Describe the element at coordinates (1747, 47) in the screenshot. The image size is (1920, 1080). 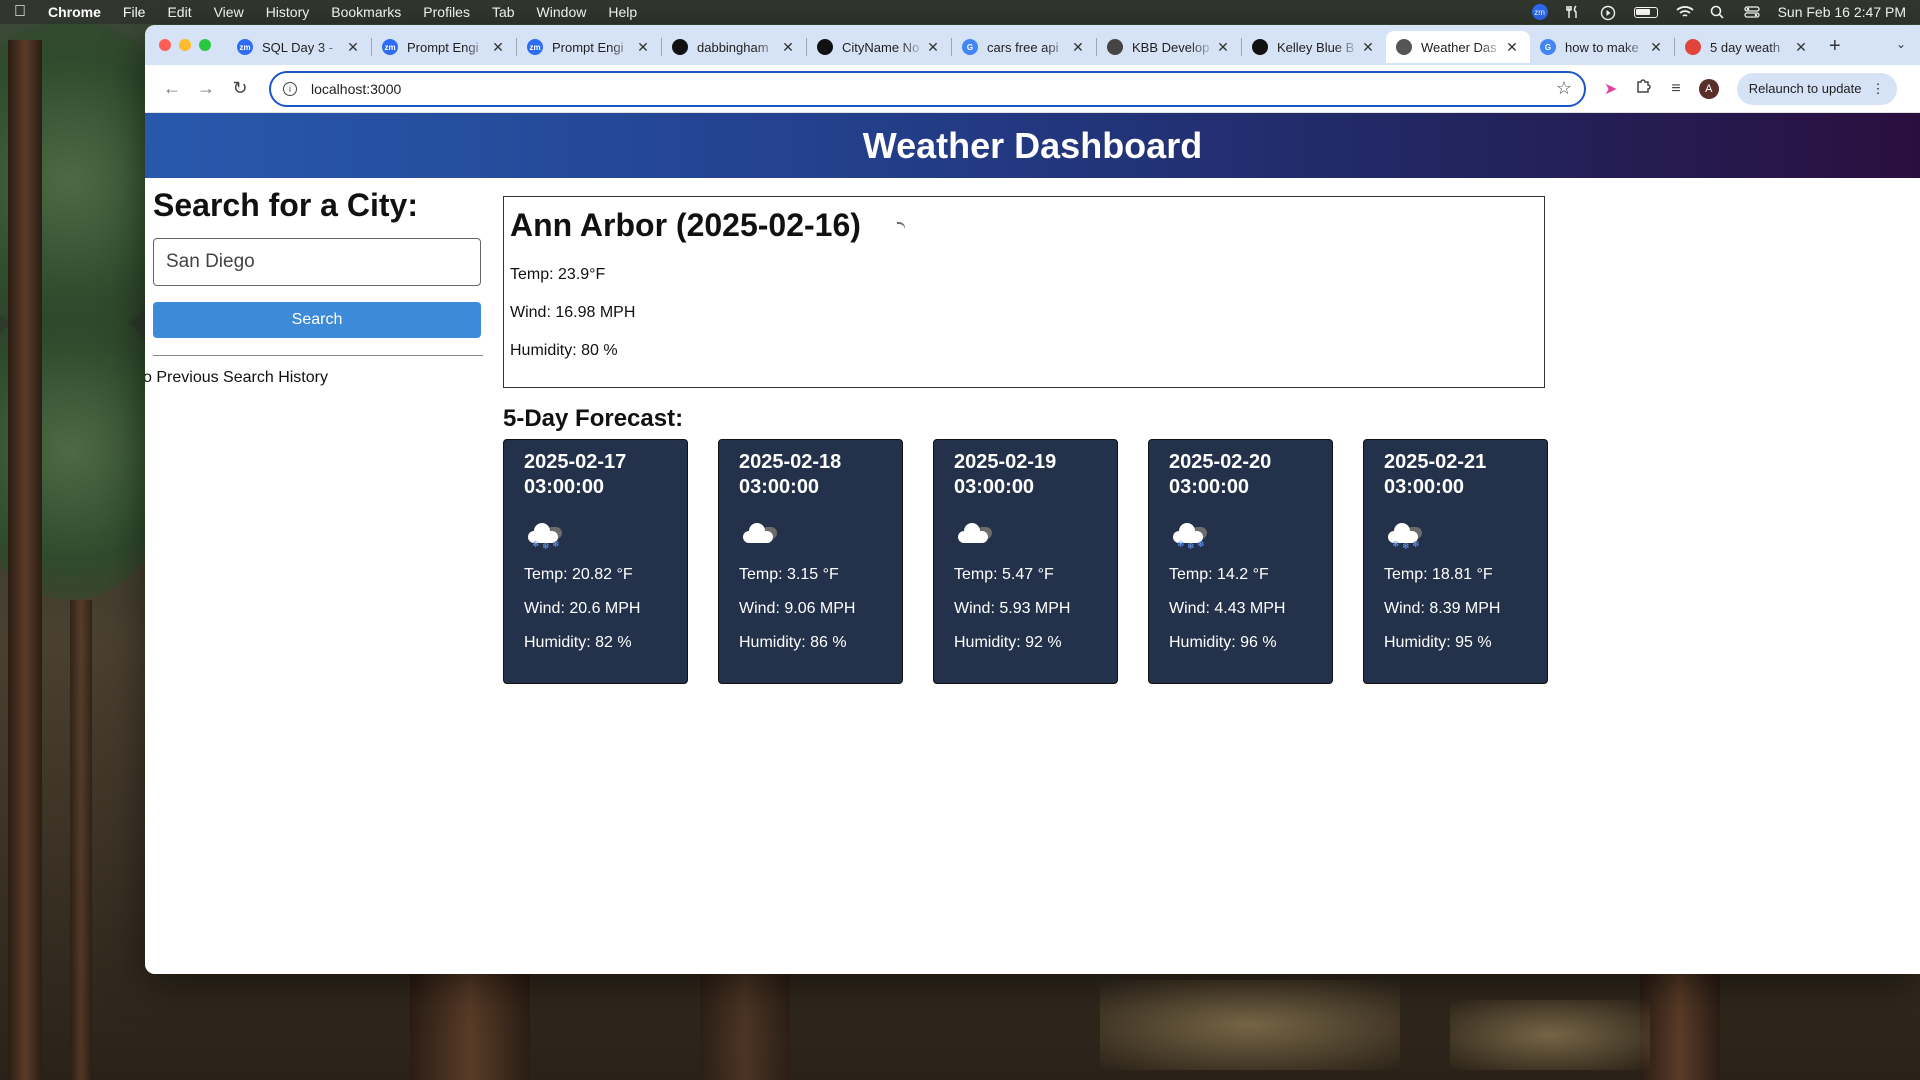
I see `browser-tab: 5 day weath ✕` at that location.